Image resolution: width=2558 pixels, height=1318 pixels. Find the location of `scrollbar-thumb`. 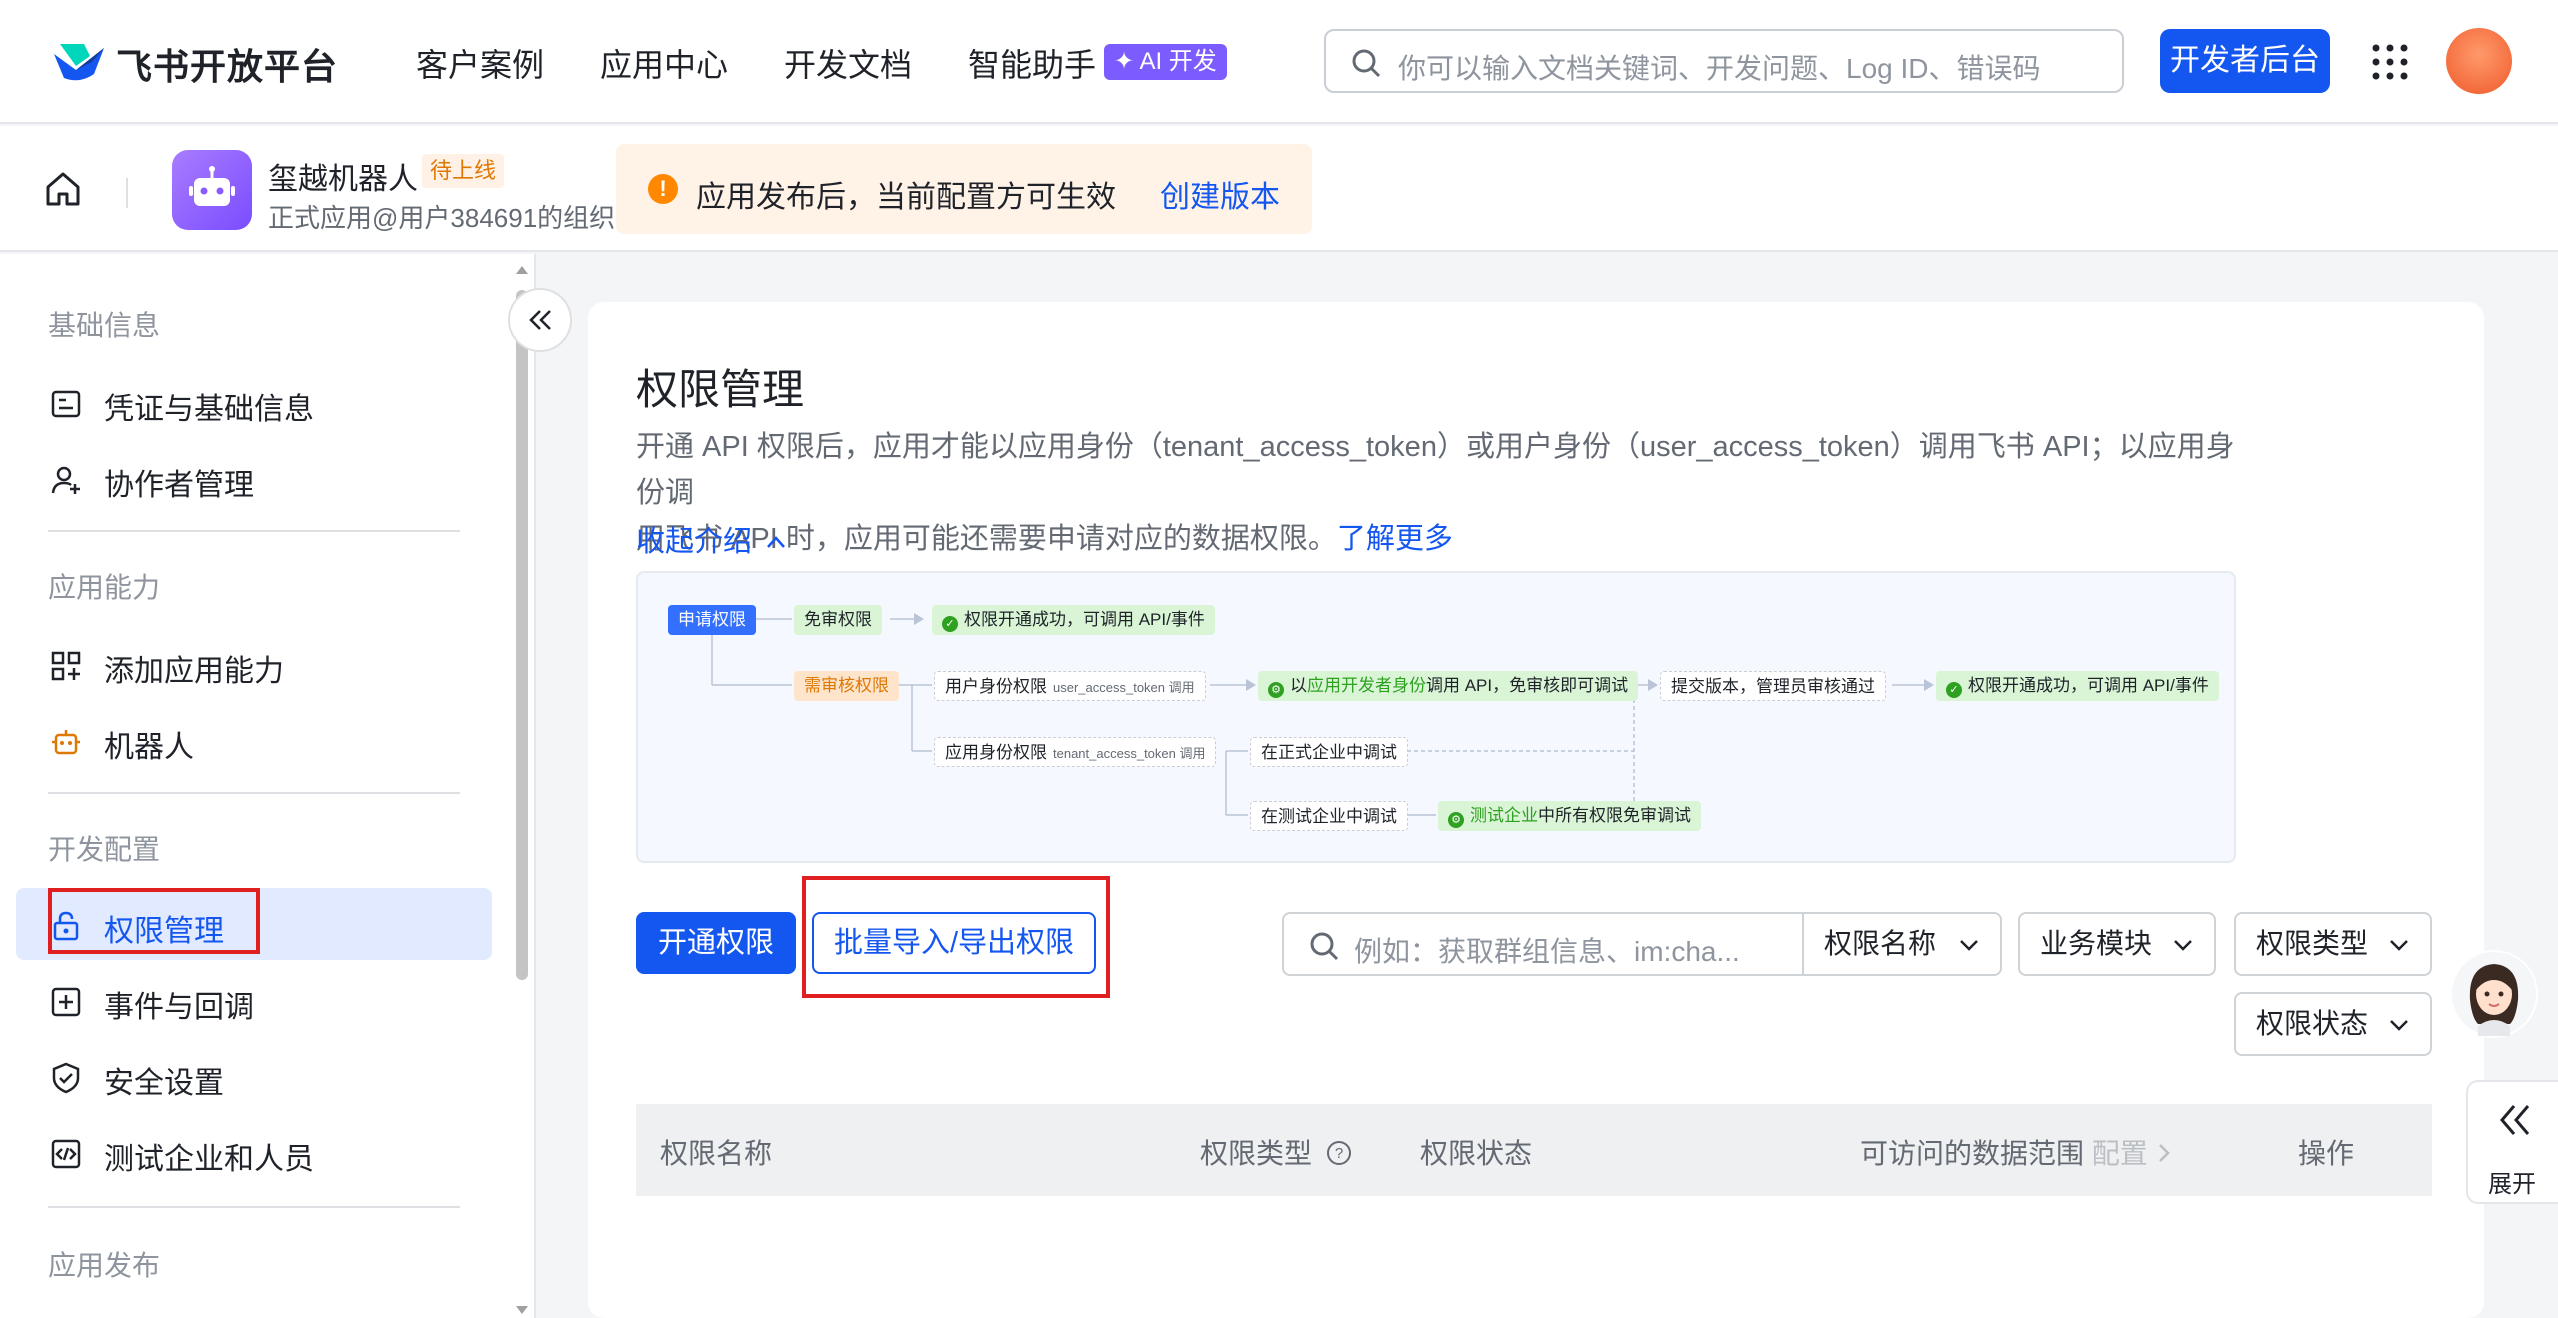

scrollbar-thumb is located at coordinates (522, 635).